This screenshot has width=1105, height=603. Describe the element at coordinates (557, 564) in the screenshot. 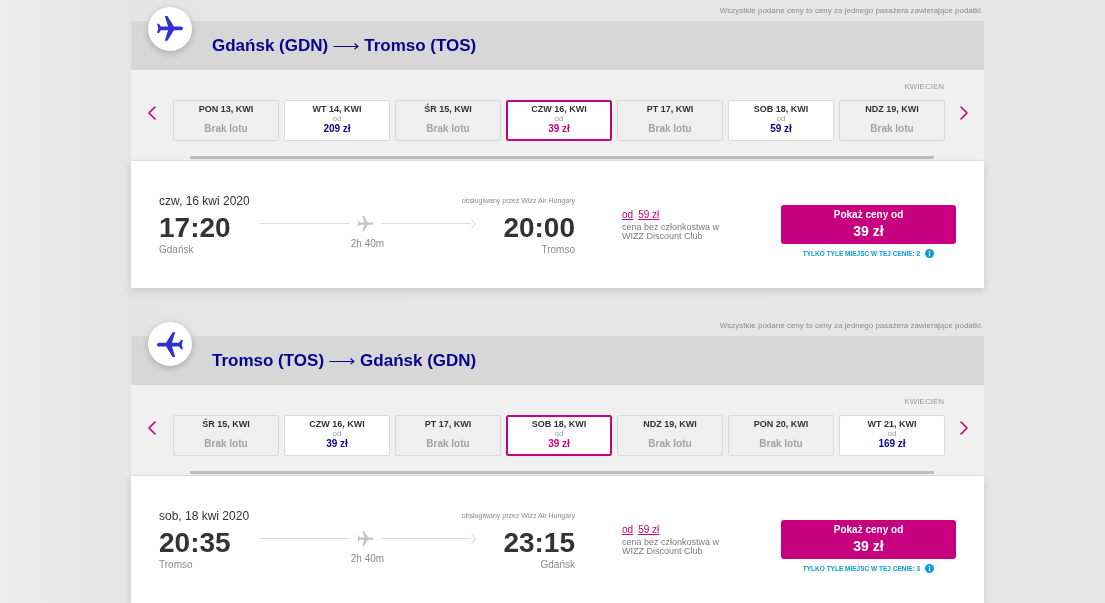

I see `arrival-city: Gdańsk` at that location.